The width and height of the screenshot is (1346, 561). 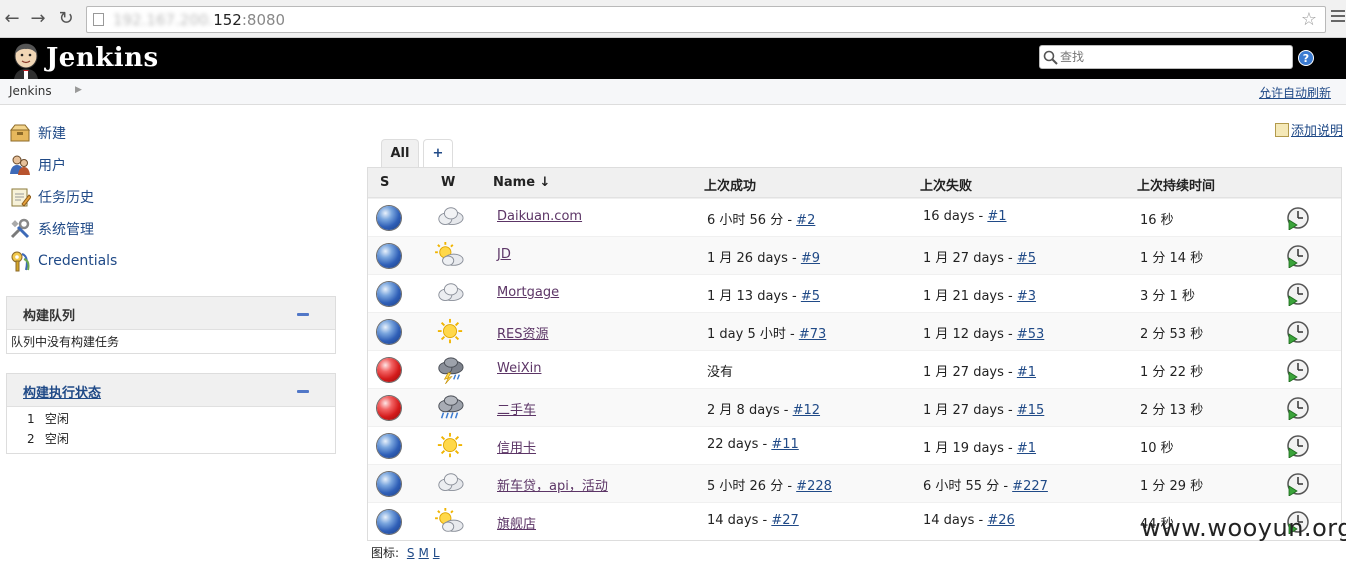 What do you see at coordinates (806, 410) in the screenshot?
I see `last-success-build-link: #12` at bounding box center [806, 410].